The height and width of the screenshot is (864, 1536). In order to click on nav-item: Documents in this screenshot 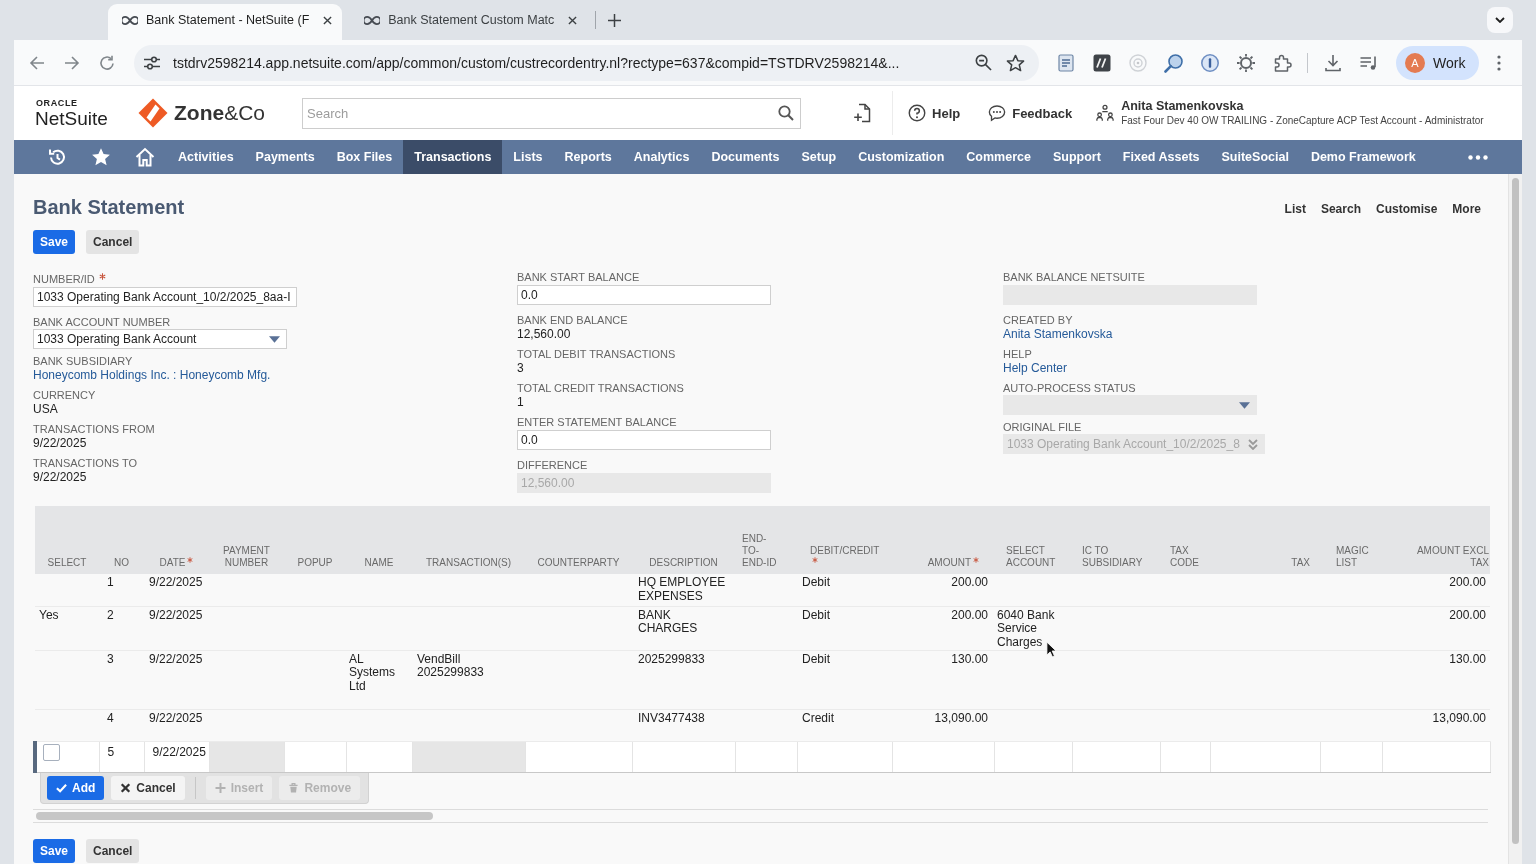, I will do `click(745, 157)`.